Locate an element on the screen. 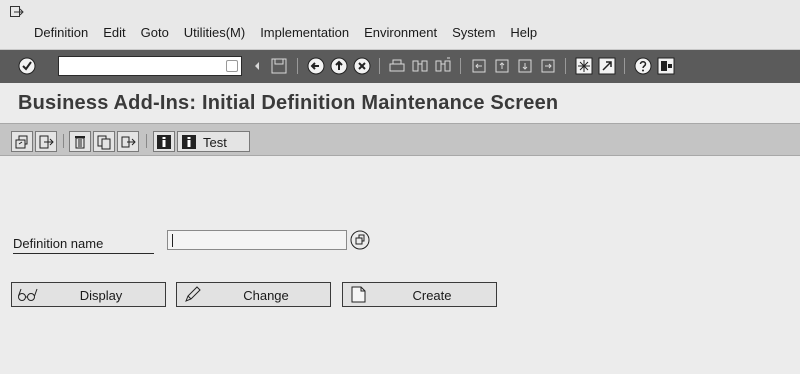 This screenshot has width=800, height=374. system-menu-icon is located at coordinates (17, 12).